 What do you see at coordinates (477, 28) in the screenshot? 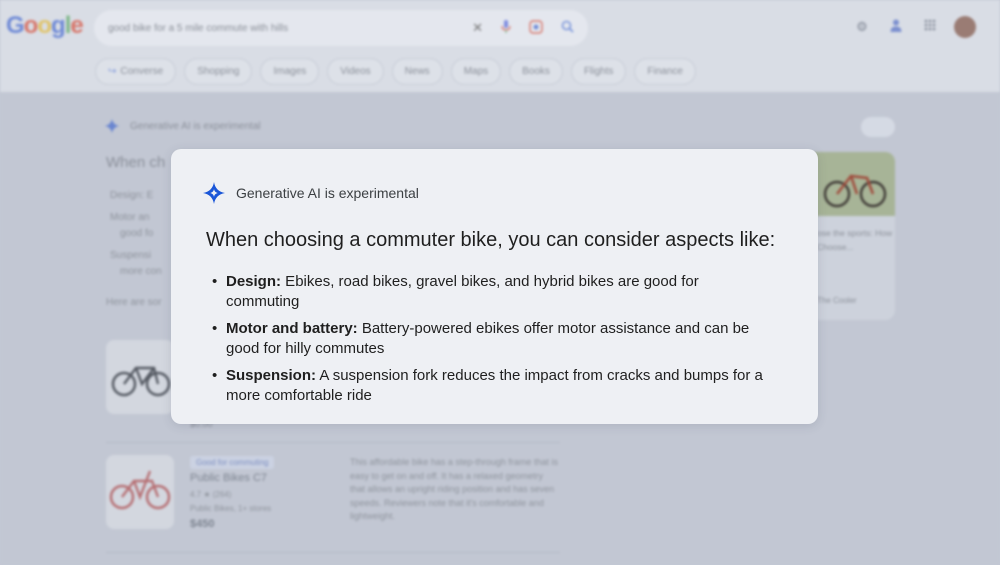
I see `clear-icon: ✕` at bounding box center [477, 28].